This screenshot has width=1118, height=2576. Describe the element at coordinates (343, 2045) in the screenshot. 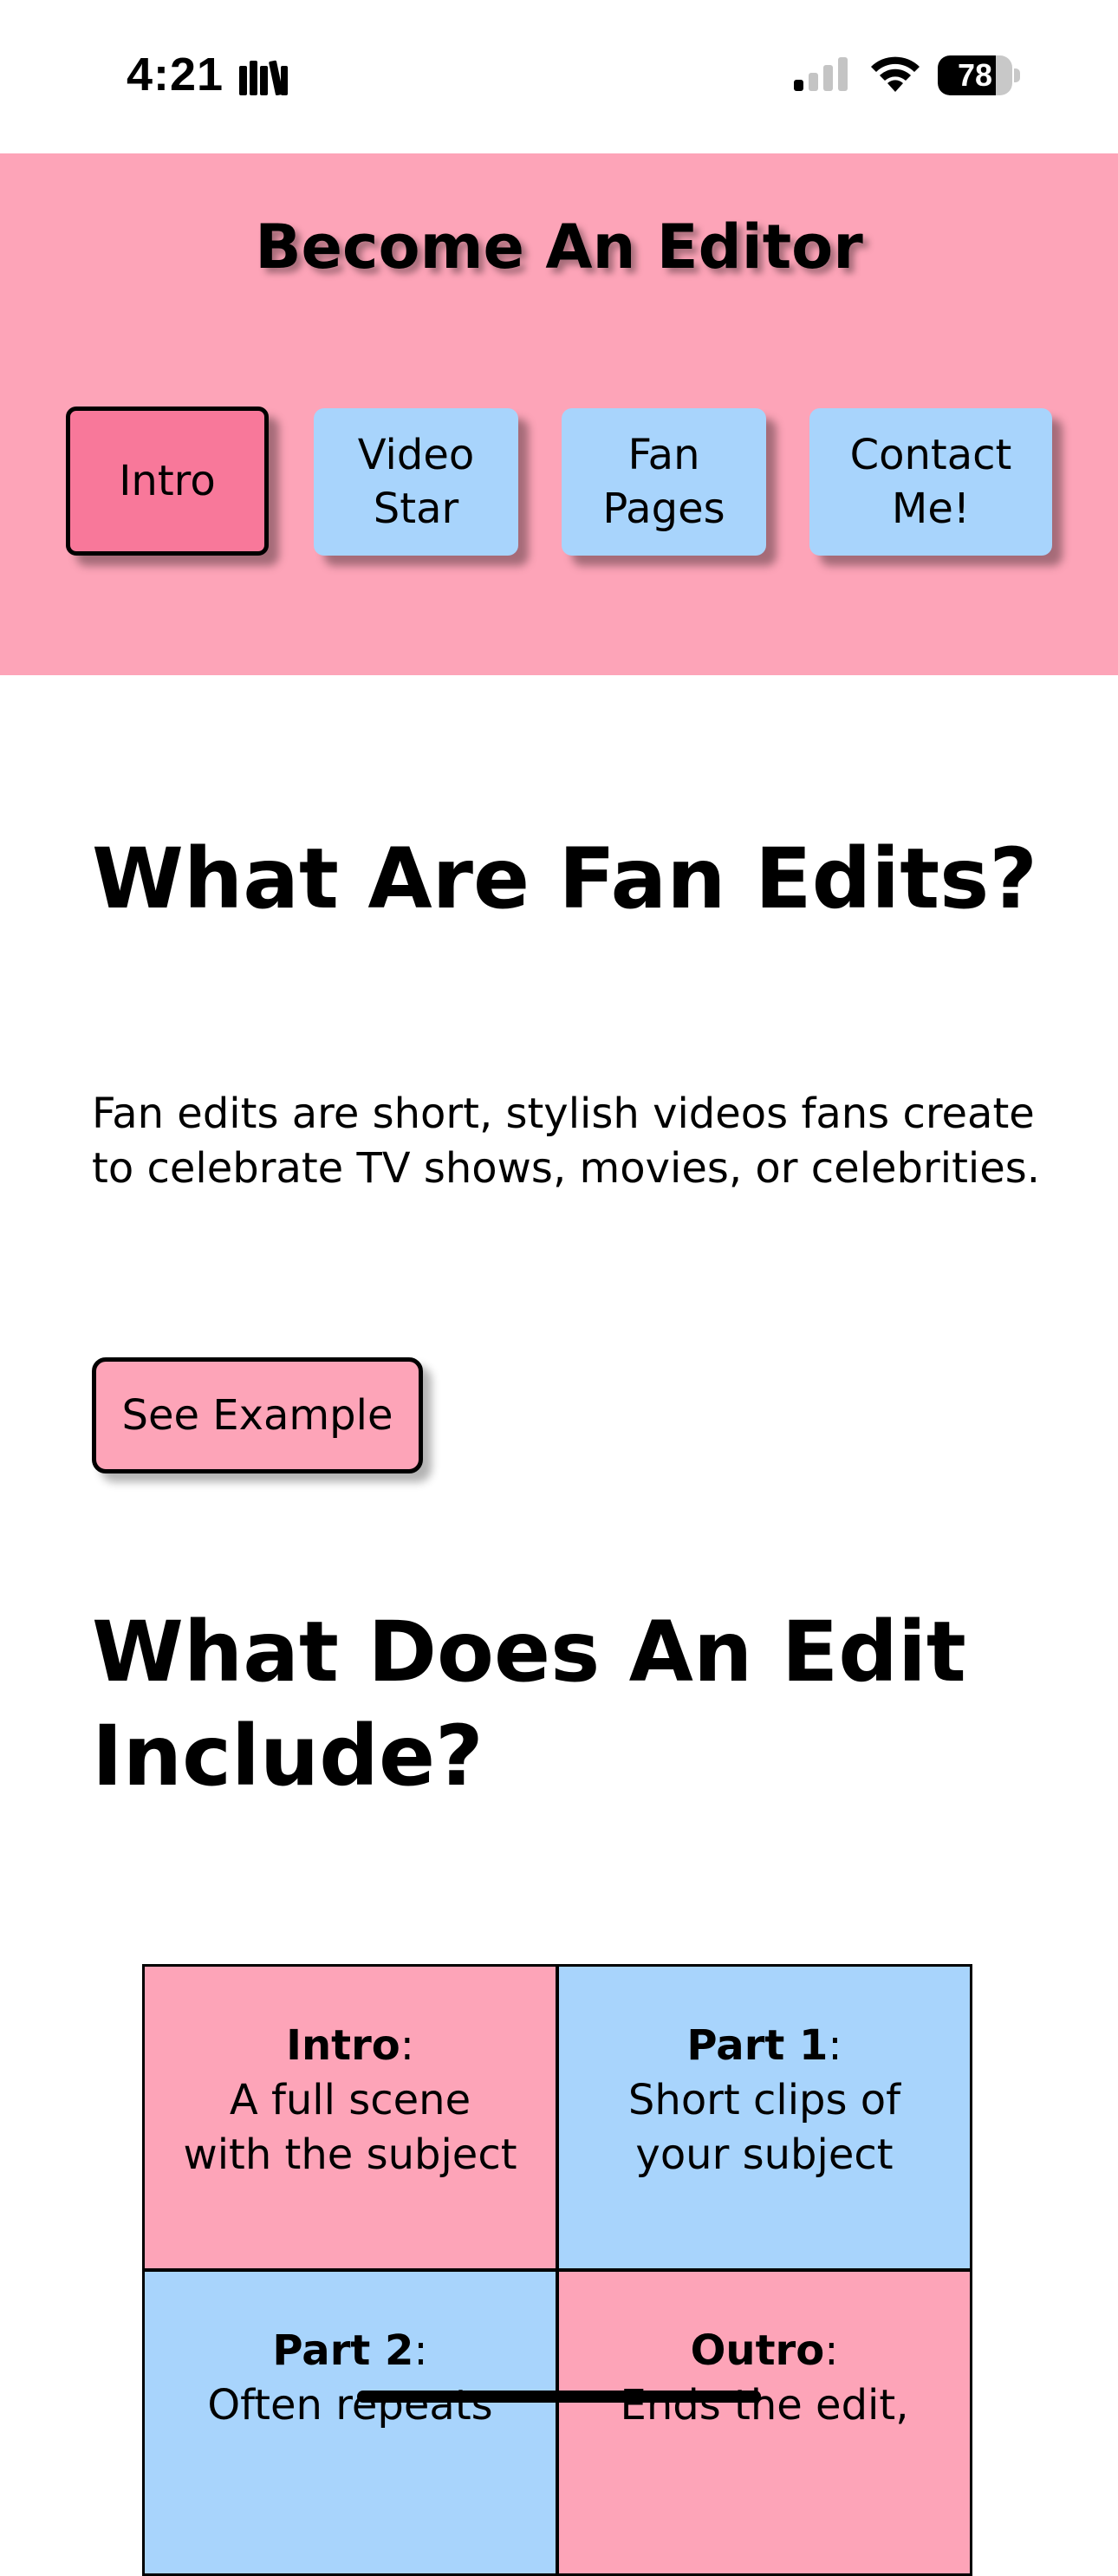

I see `part-name: Intro` at that location.